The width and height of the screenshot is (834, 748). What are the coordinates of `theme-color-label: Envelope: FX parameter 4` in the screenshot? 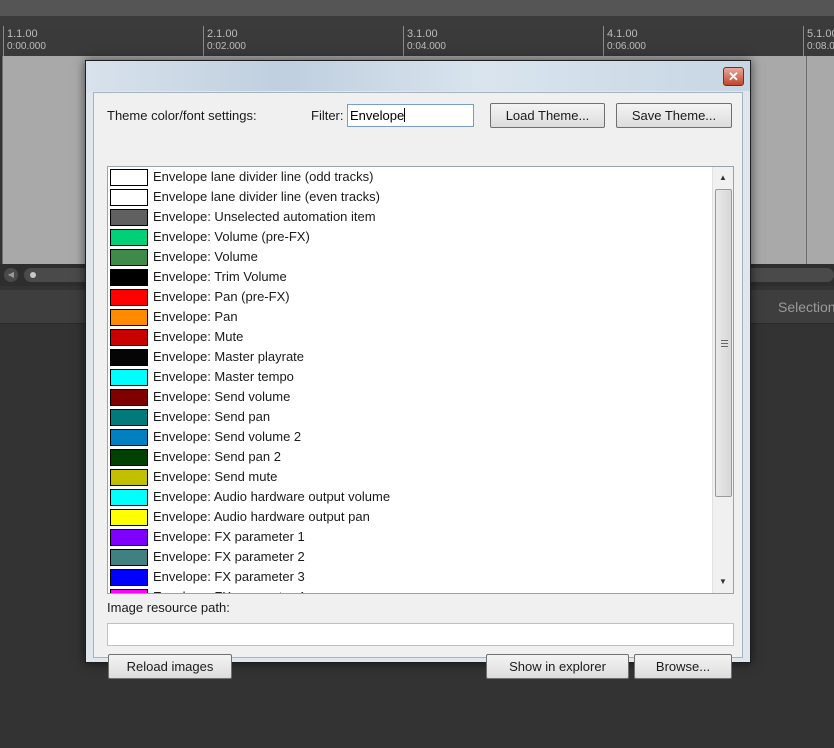 It's located at (229, 591).